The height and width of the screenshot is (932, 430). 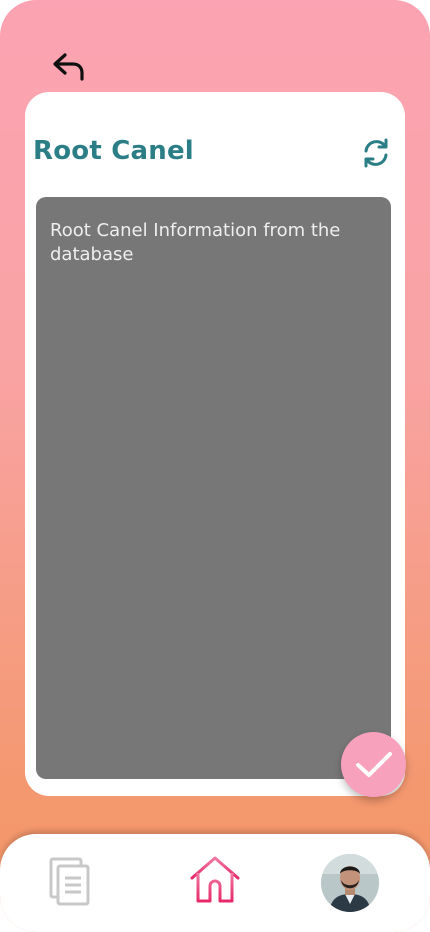 I want to click on undo-arrow-icon, so click(x=68, y=67).